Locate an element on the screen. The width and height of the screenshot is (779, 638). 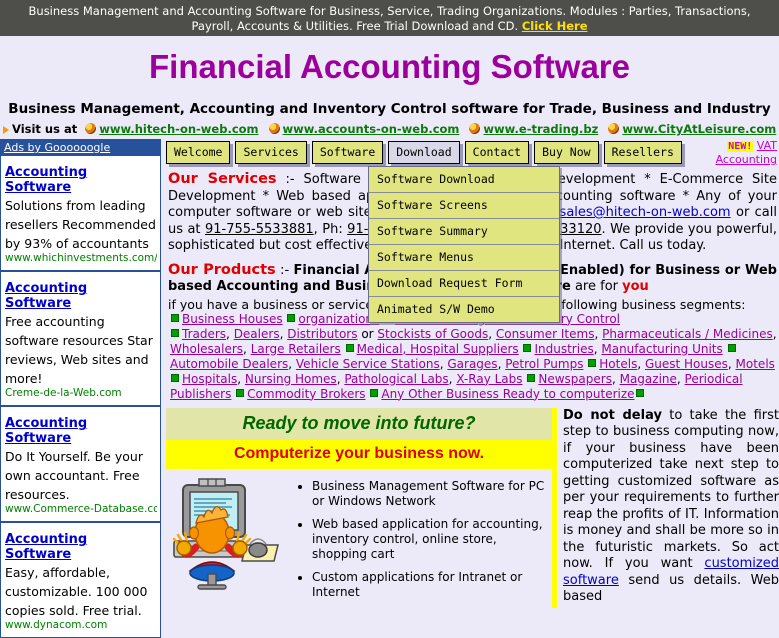
tab-software: Software is located at coordinates (347, 152).